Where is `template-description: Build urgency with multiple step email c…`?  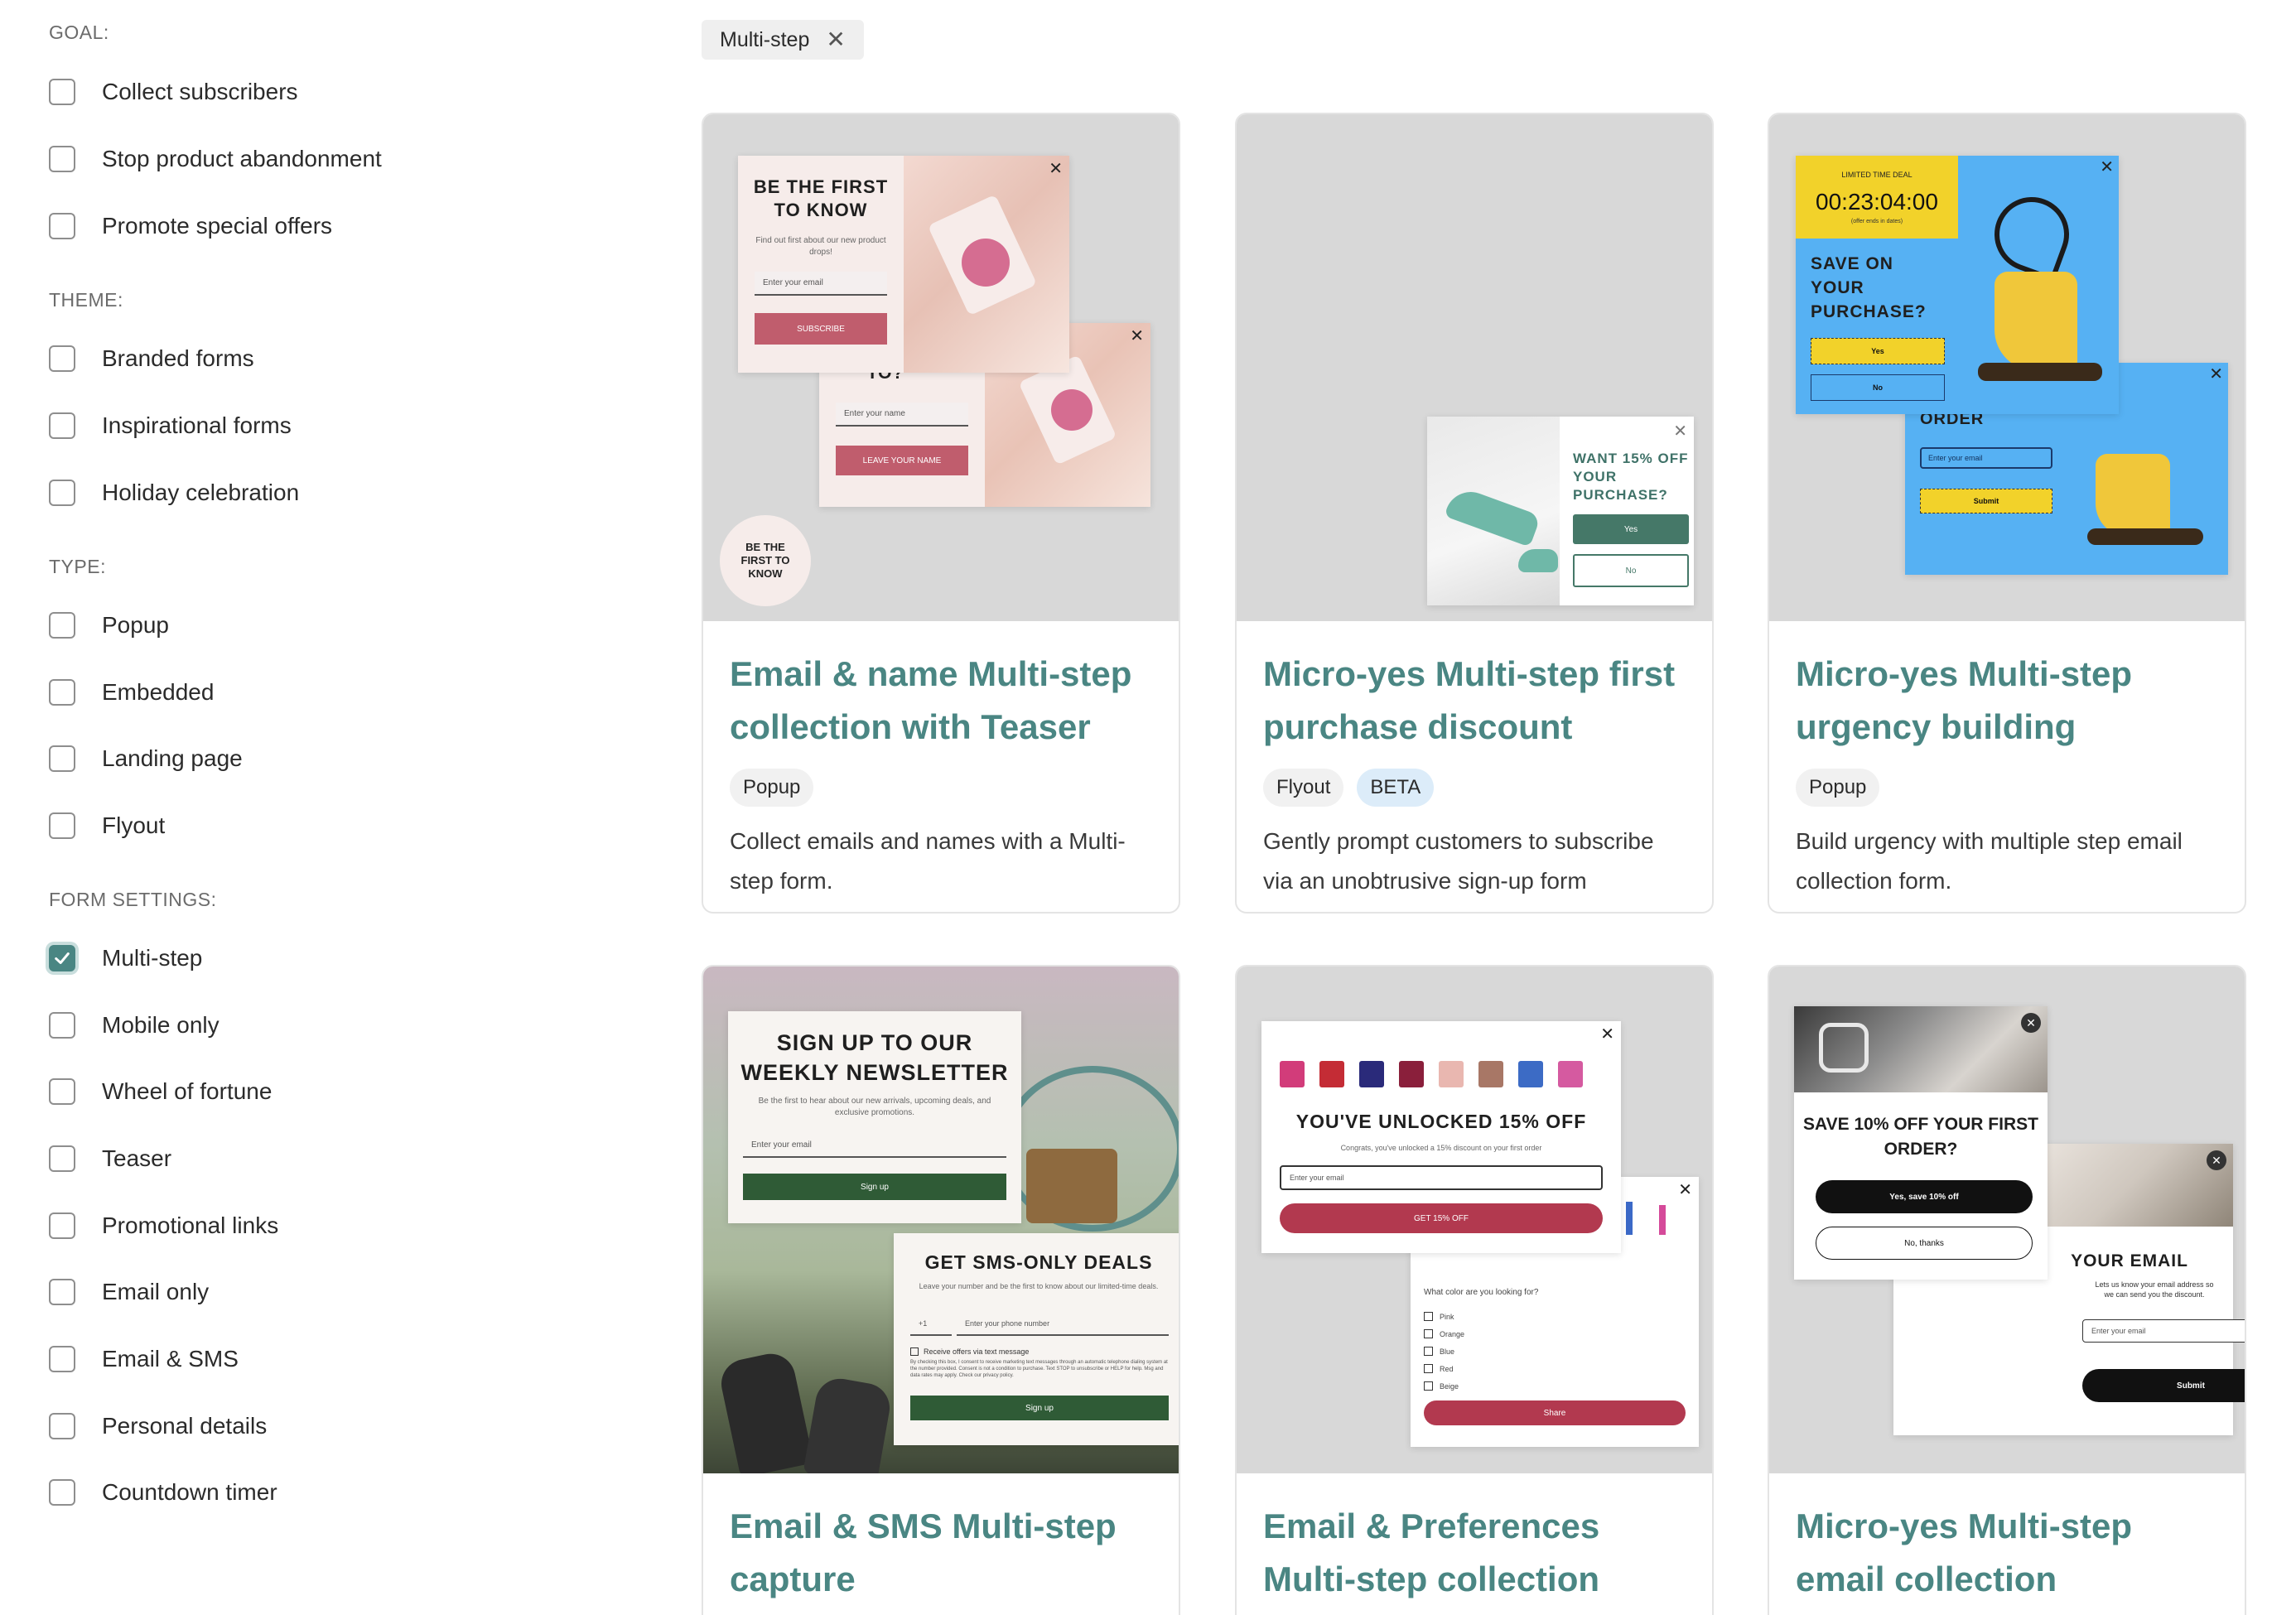
template-description: Build urgency with multiple step email c… is located at coordinates (1989, 861).